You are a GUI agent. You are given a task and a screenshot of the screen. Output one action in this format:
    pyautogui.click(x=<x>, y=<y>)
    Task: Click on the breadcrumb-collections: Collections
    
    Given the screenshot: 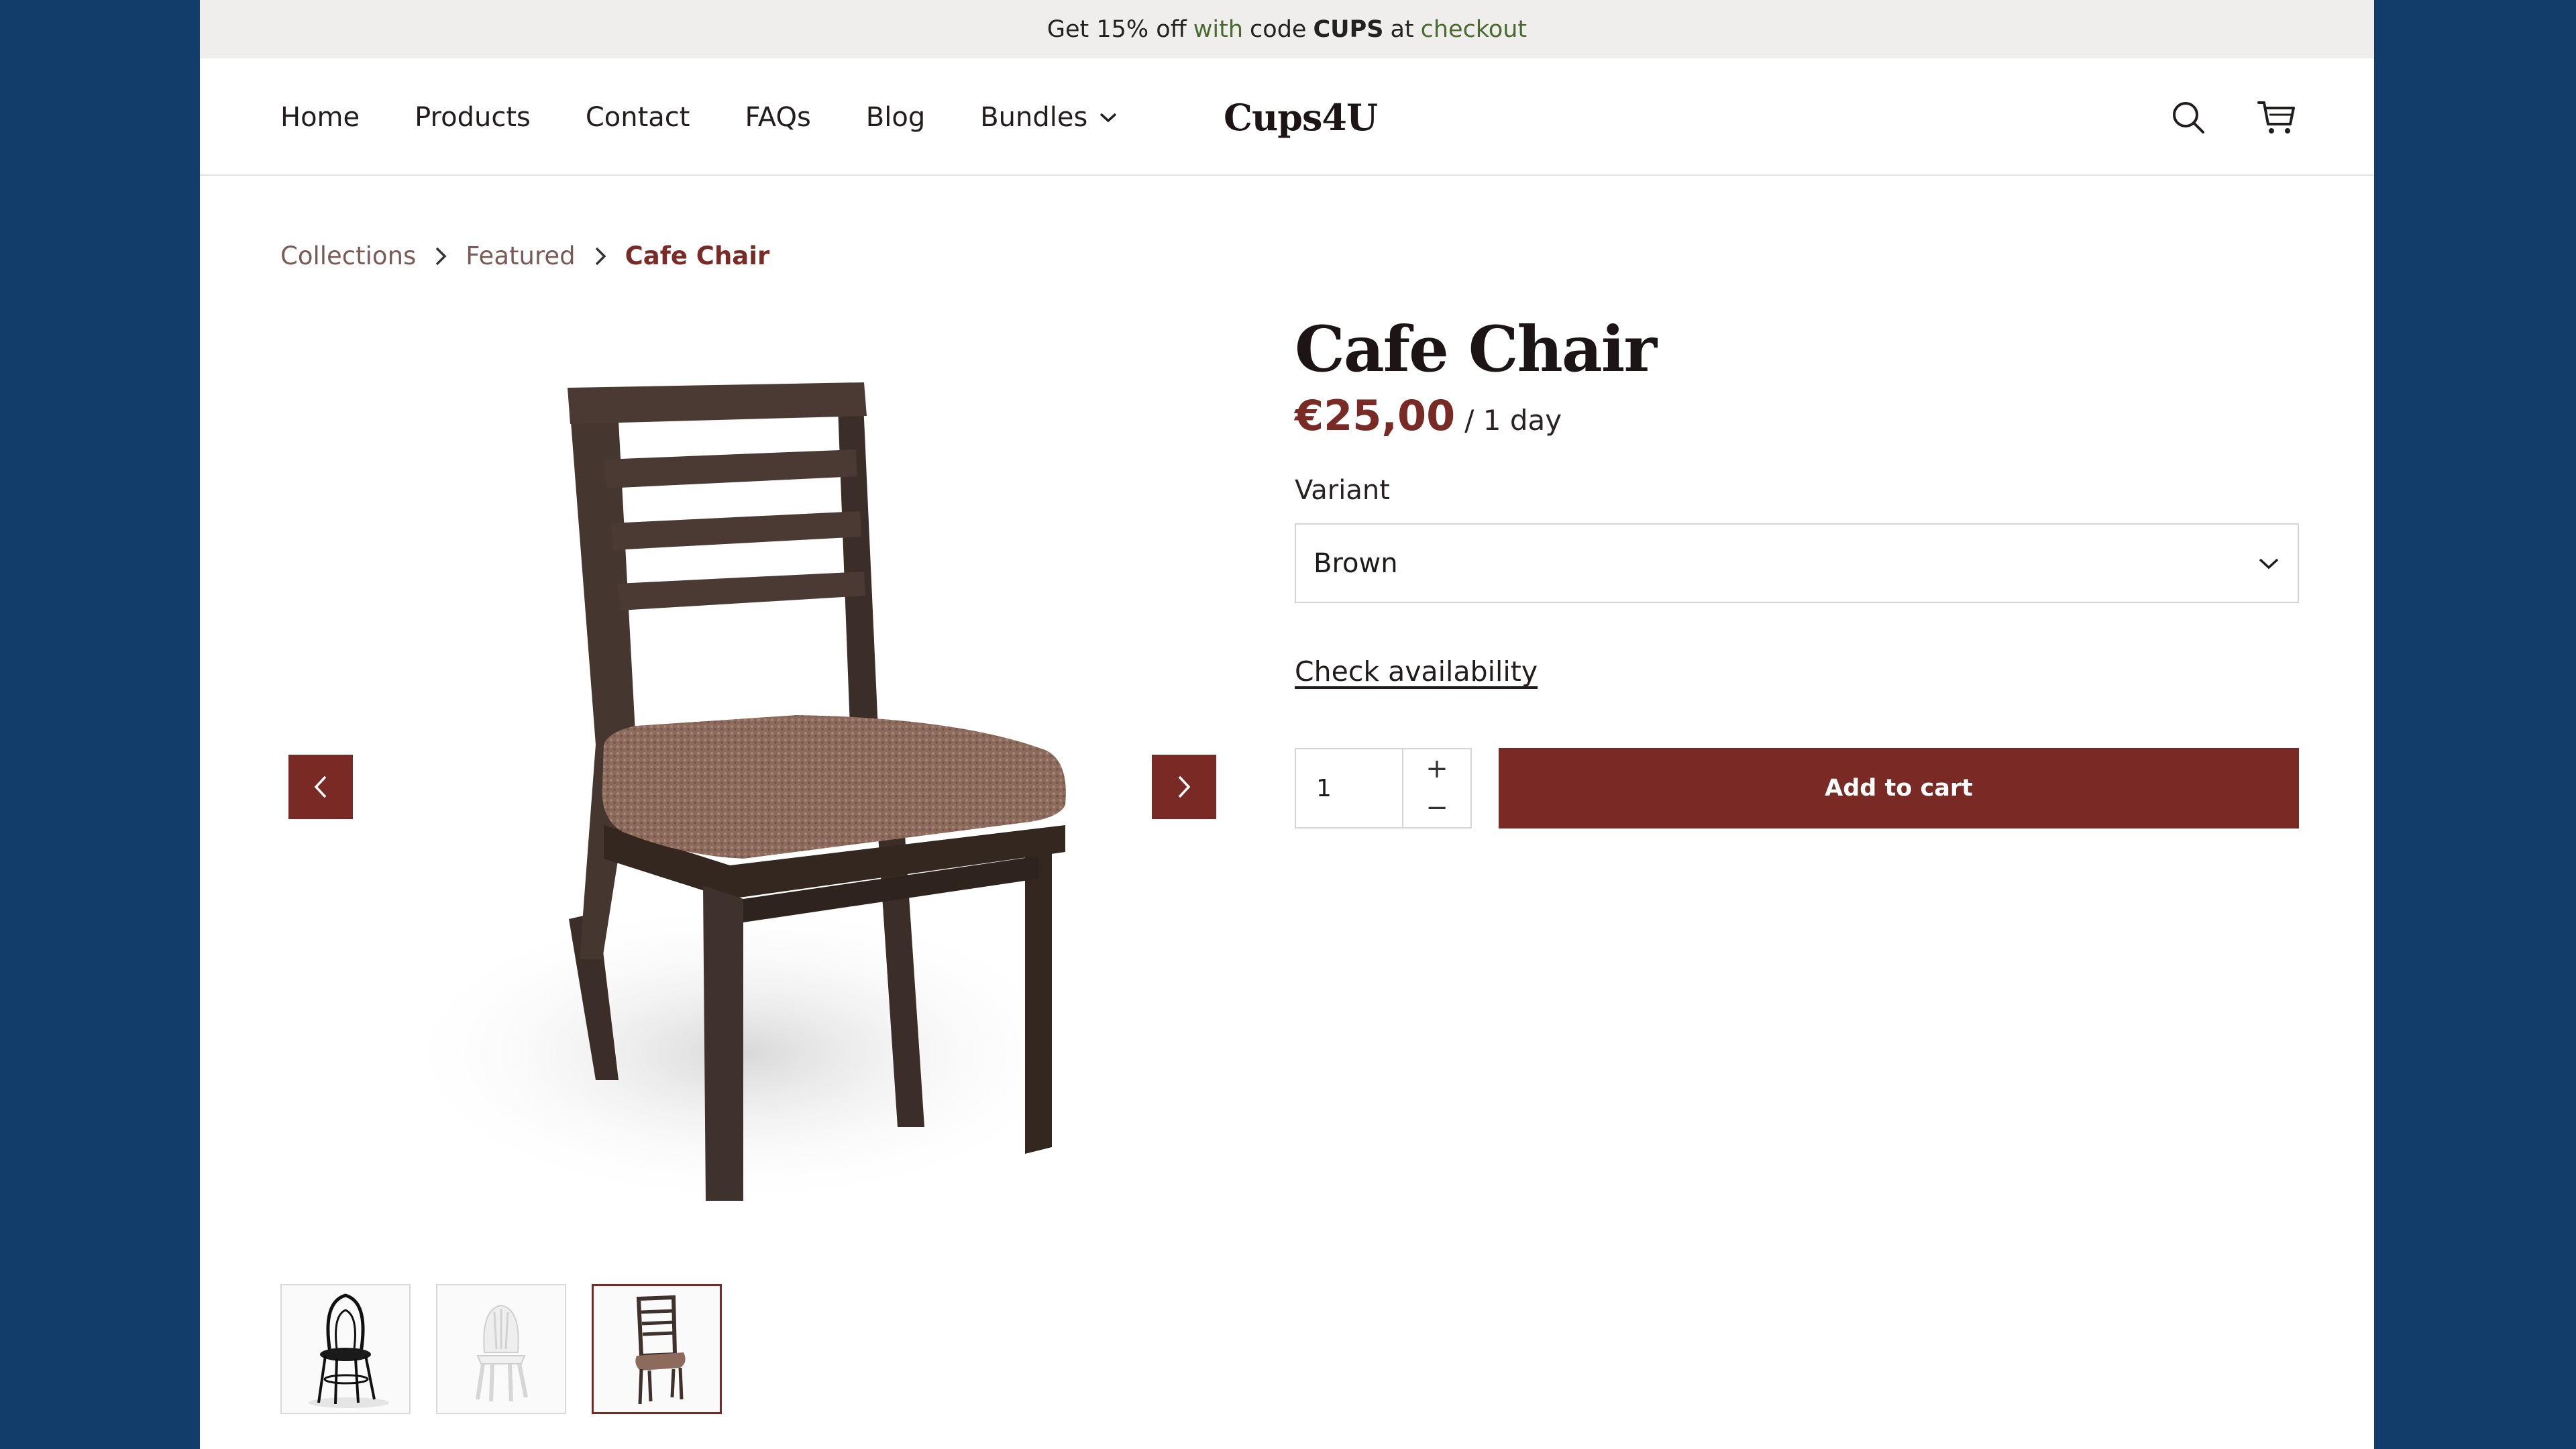 What is the action you would take?
    pyautogui.click(x=348, y=255)
    